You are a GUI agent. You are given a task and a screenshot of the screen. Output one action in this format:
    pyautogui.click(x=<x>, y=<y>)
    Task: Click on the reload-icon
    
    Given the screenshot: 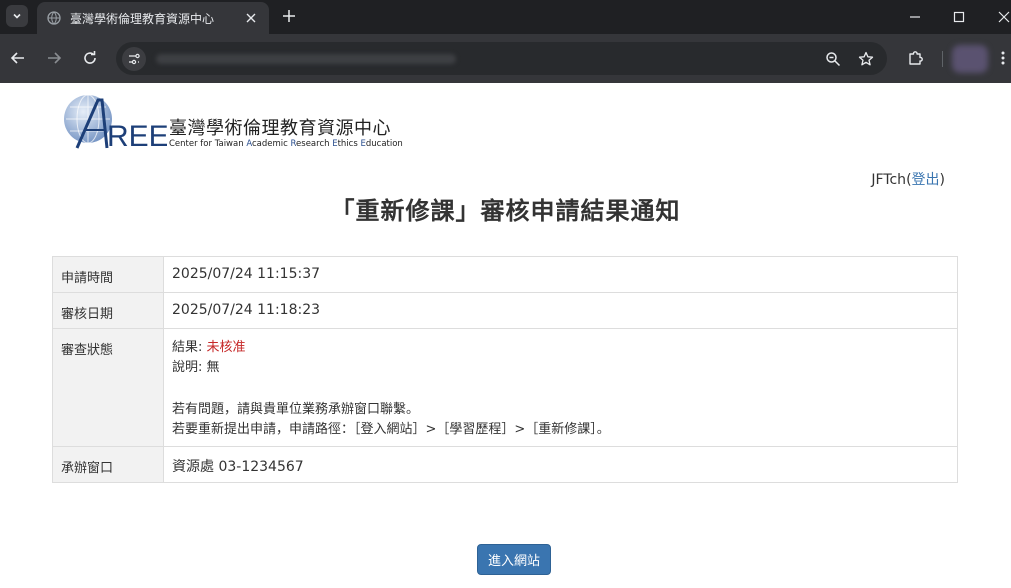 What is the action you would take?
    pyautogui.click(x=90, y=57)
    